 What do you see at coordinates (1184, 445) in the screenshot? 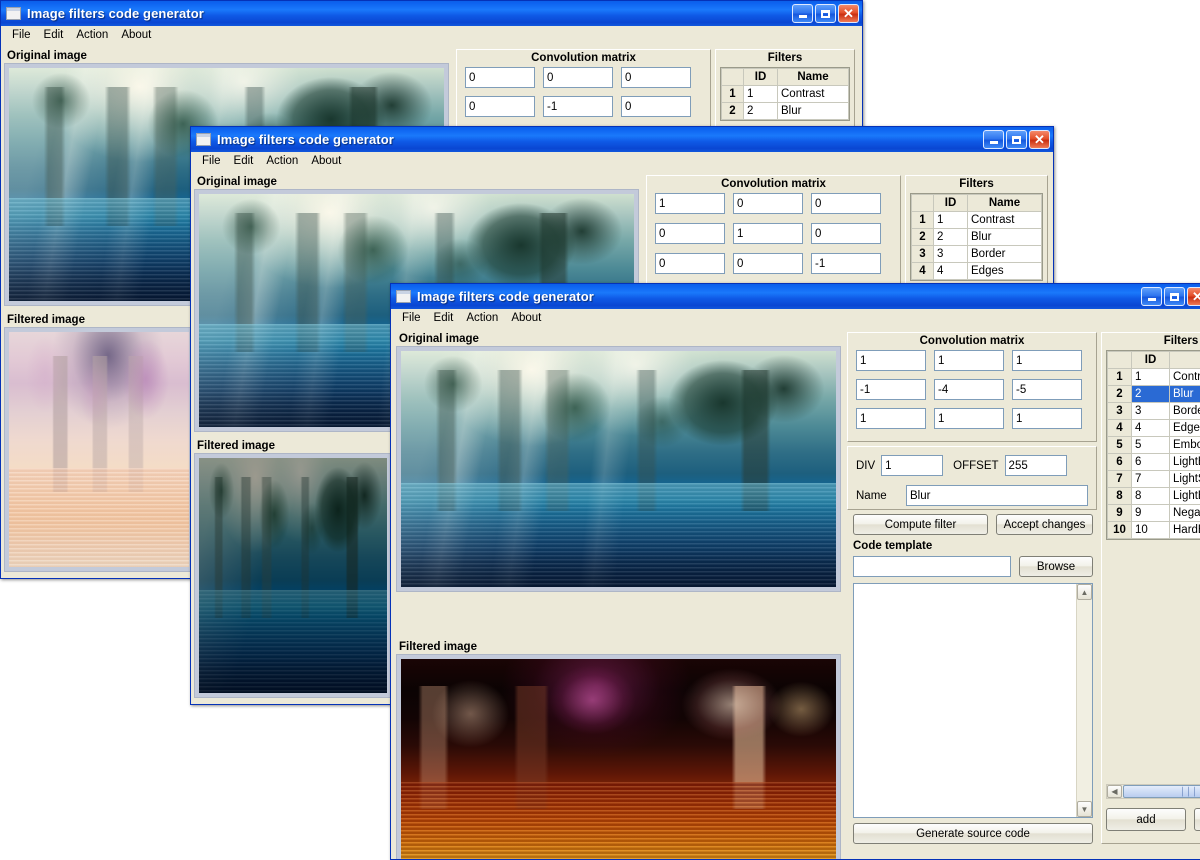
I see `cell-name: Emboss` at bounding box center [1184, 445].